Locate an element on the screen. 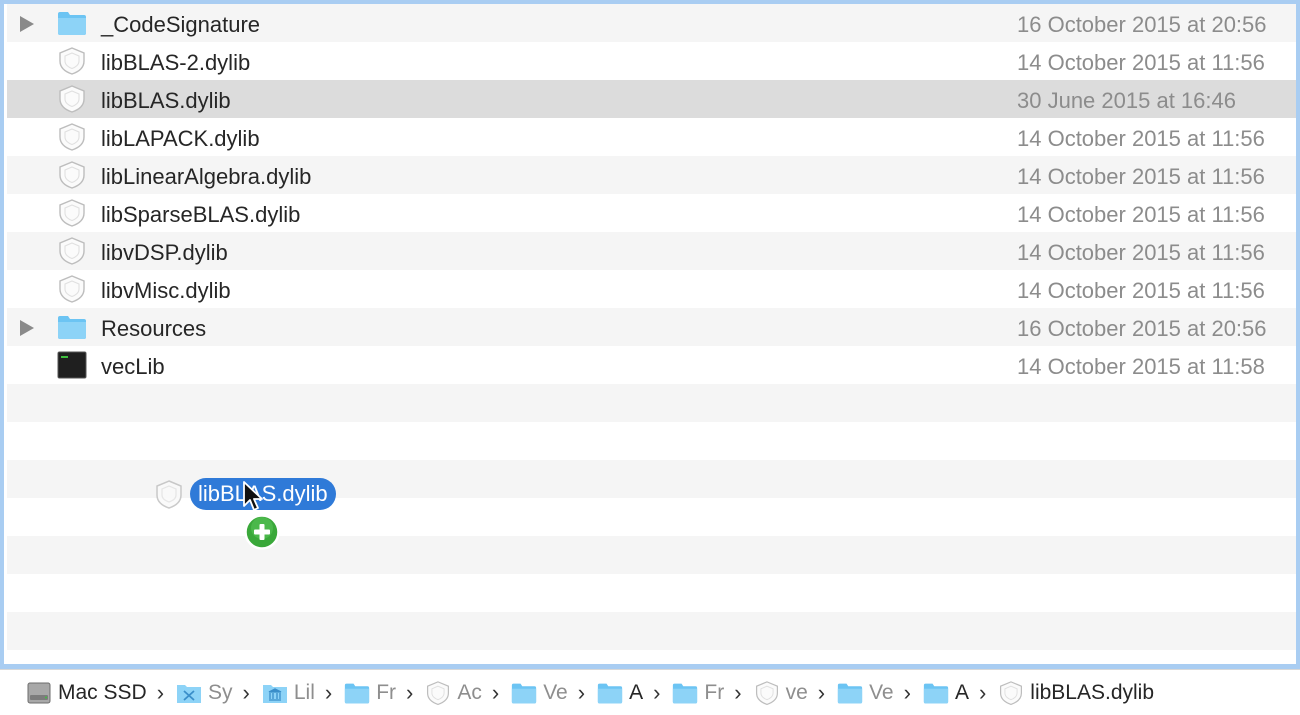  path-item: Ac is located at coordinates (453, 692).